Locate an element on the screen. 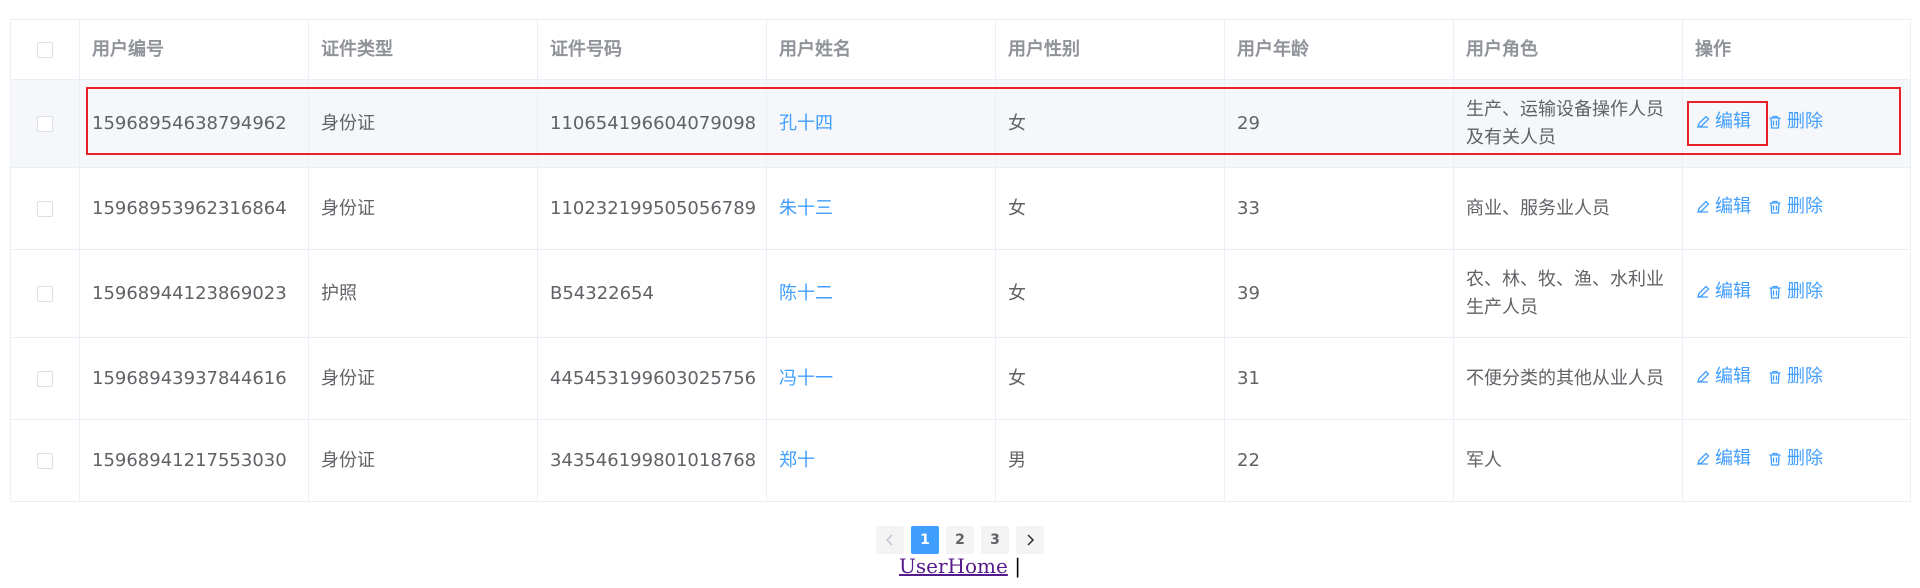 This screenshot has width=1920, height=588. user-name-link: 冯十一 is located at coordinates (806, 378).